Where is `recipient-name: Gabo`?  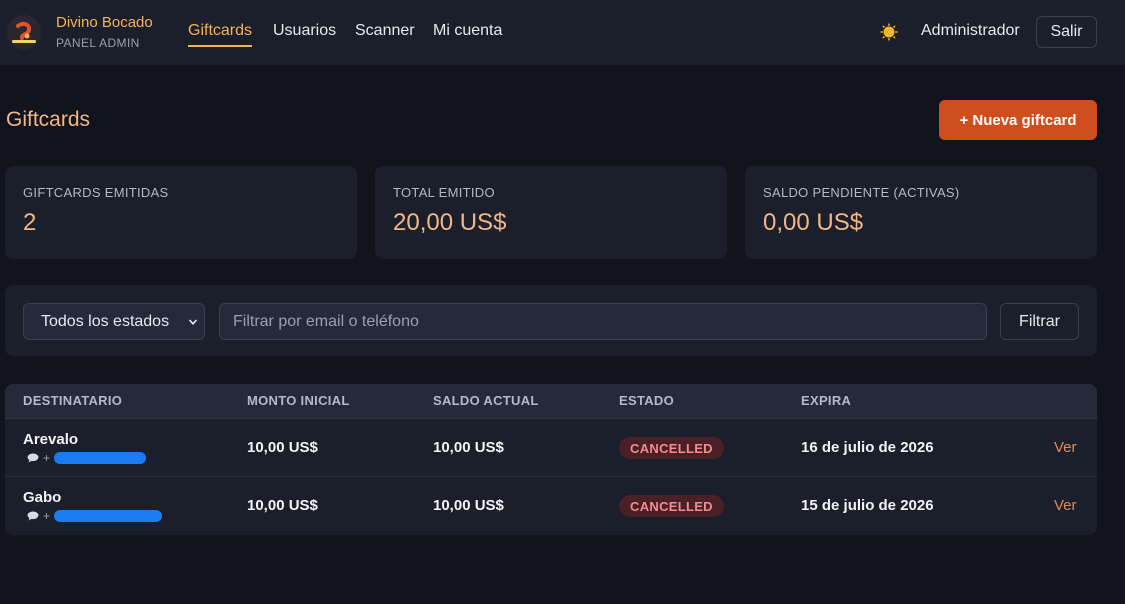
recipient-name: Gabo is located at coordinates (42, 497).